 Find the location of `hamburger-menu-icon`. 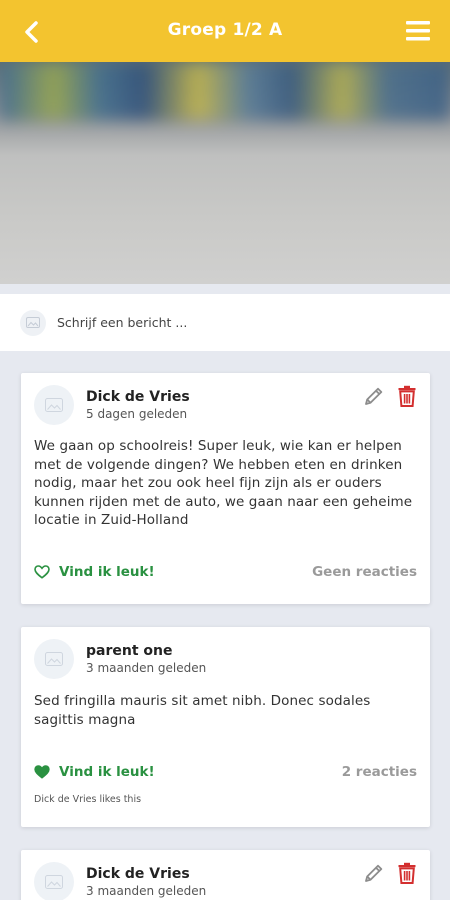

hamburger-menu-icon is located at coordinates (418, 31).